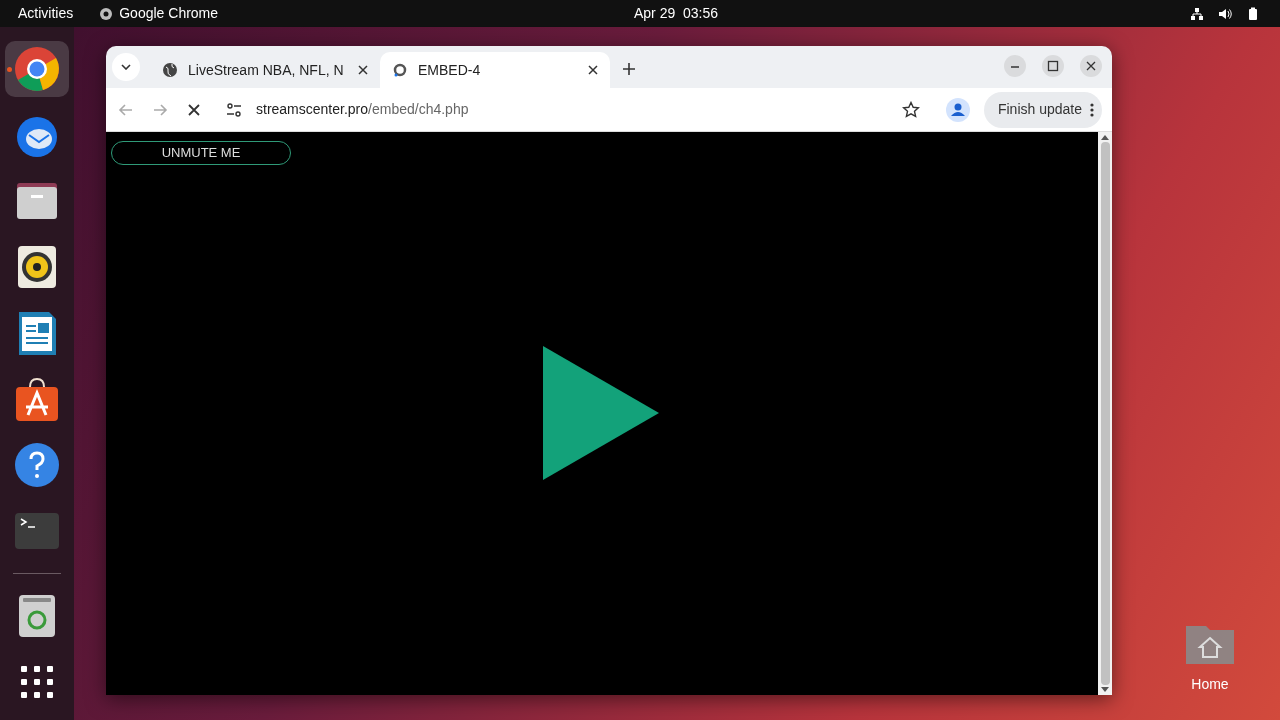  I want to click on browser-tab: EMBED-4, so click(495, 70).